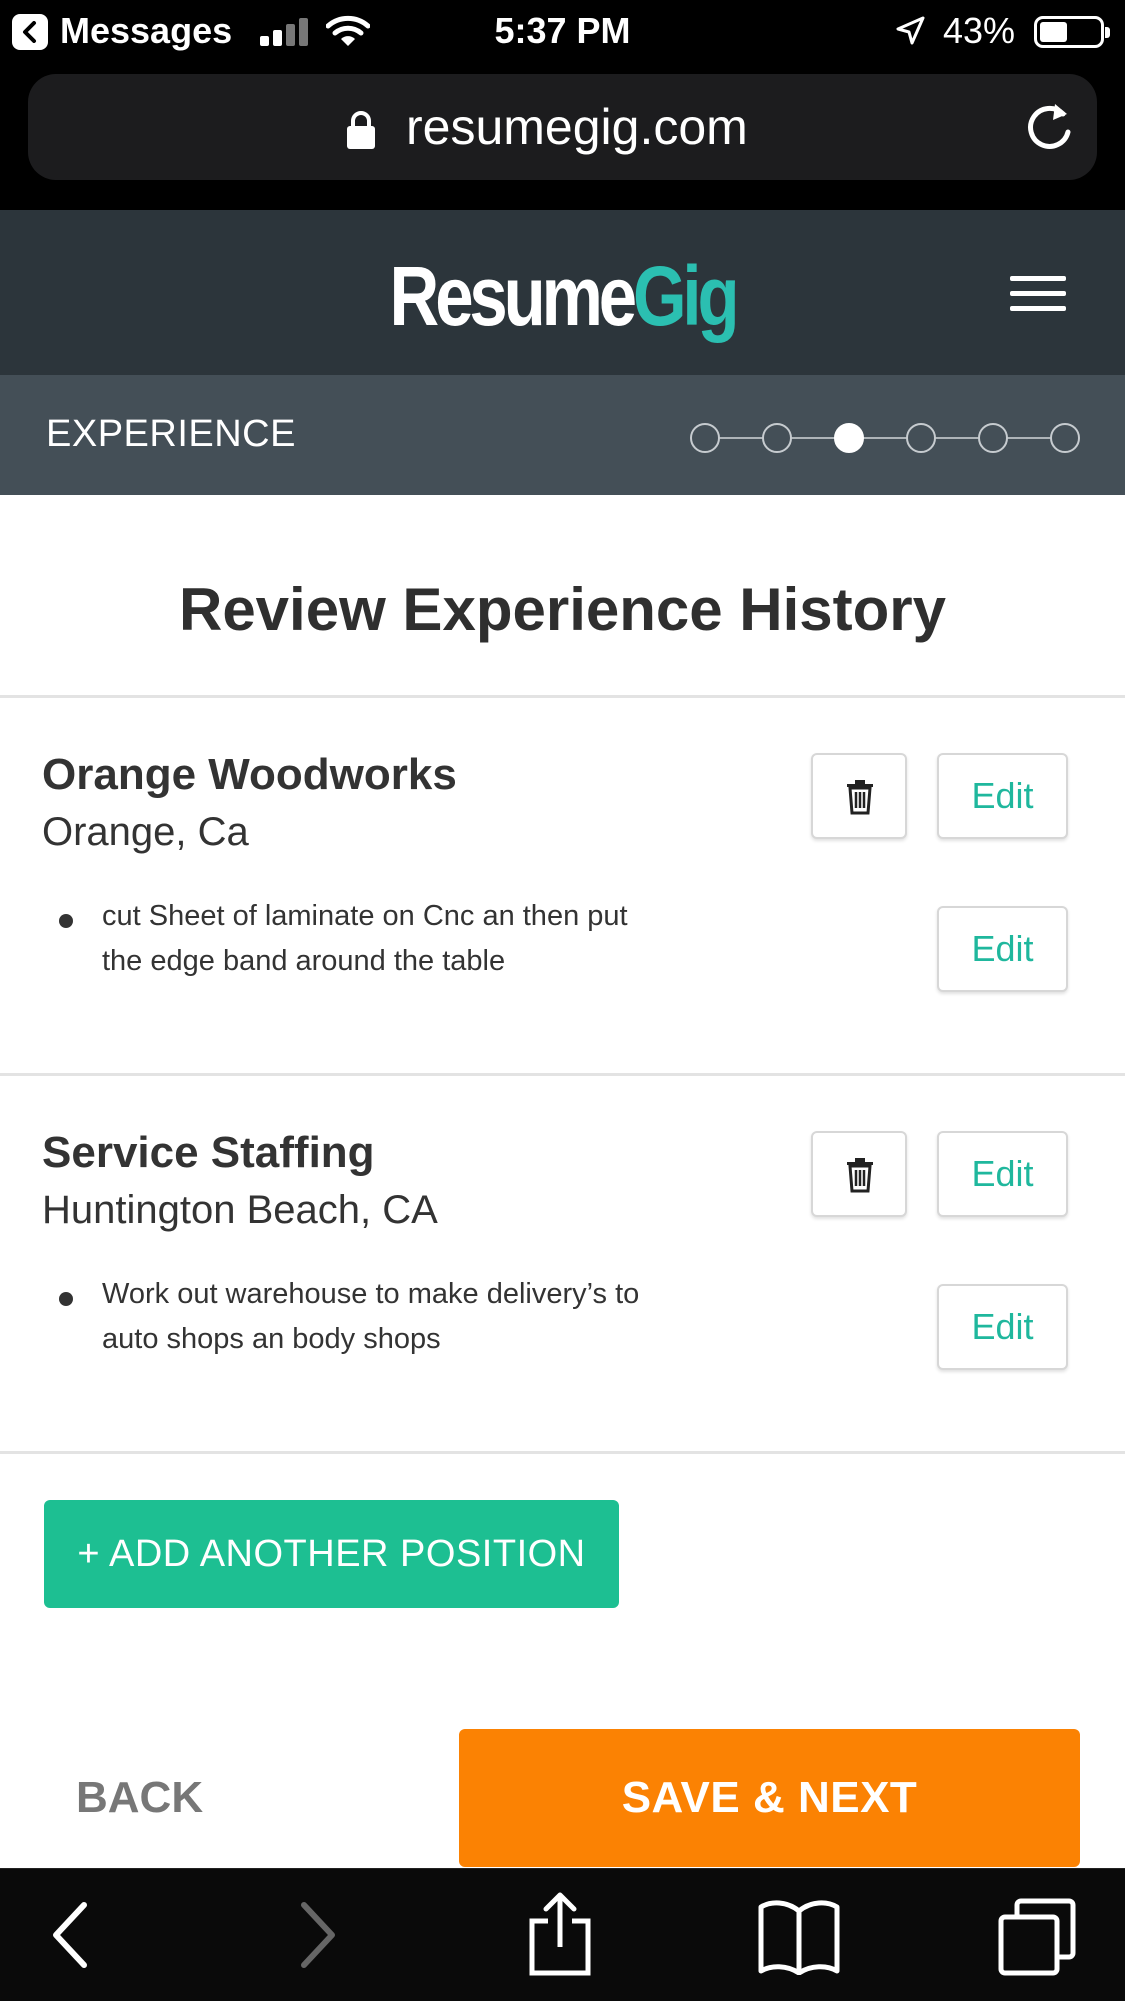 This screenshot has height=2001, width=1125. What do you see at coordinates (1049, 127) in the screenshot?
I see `reload-icon` at bounding box center [1049, 127].